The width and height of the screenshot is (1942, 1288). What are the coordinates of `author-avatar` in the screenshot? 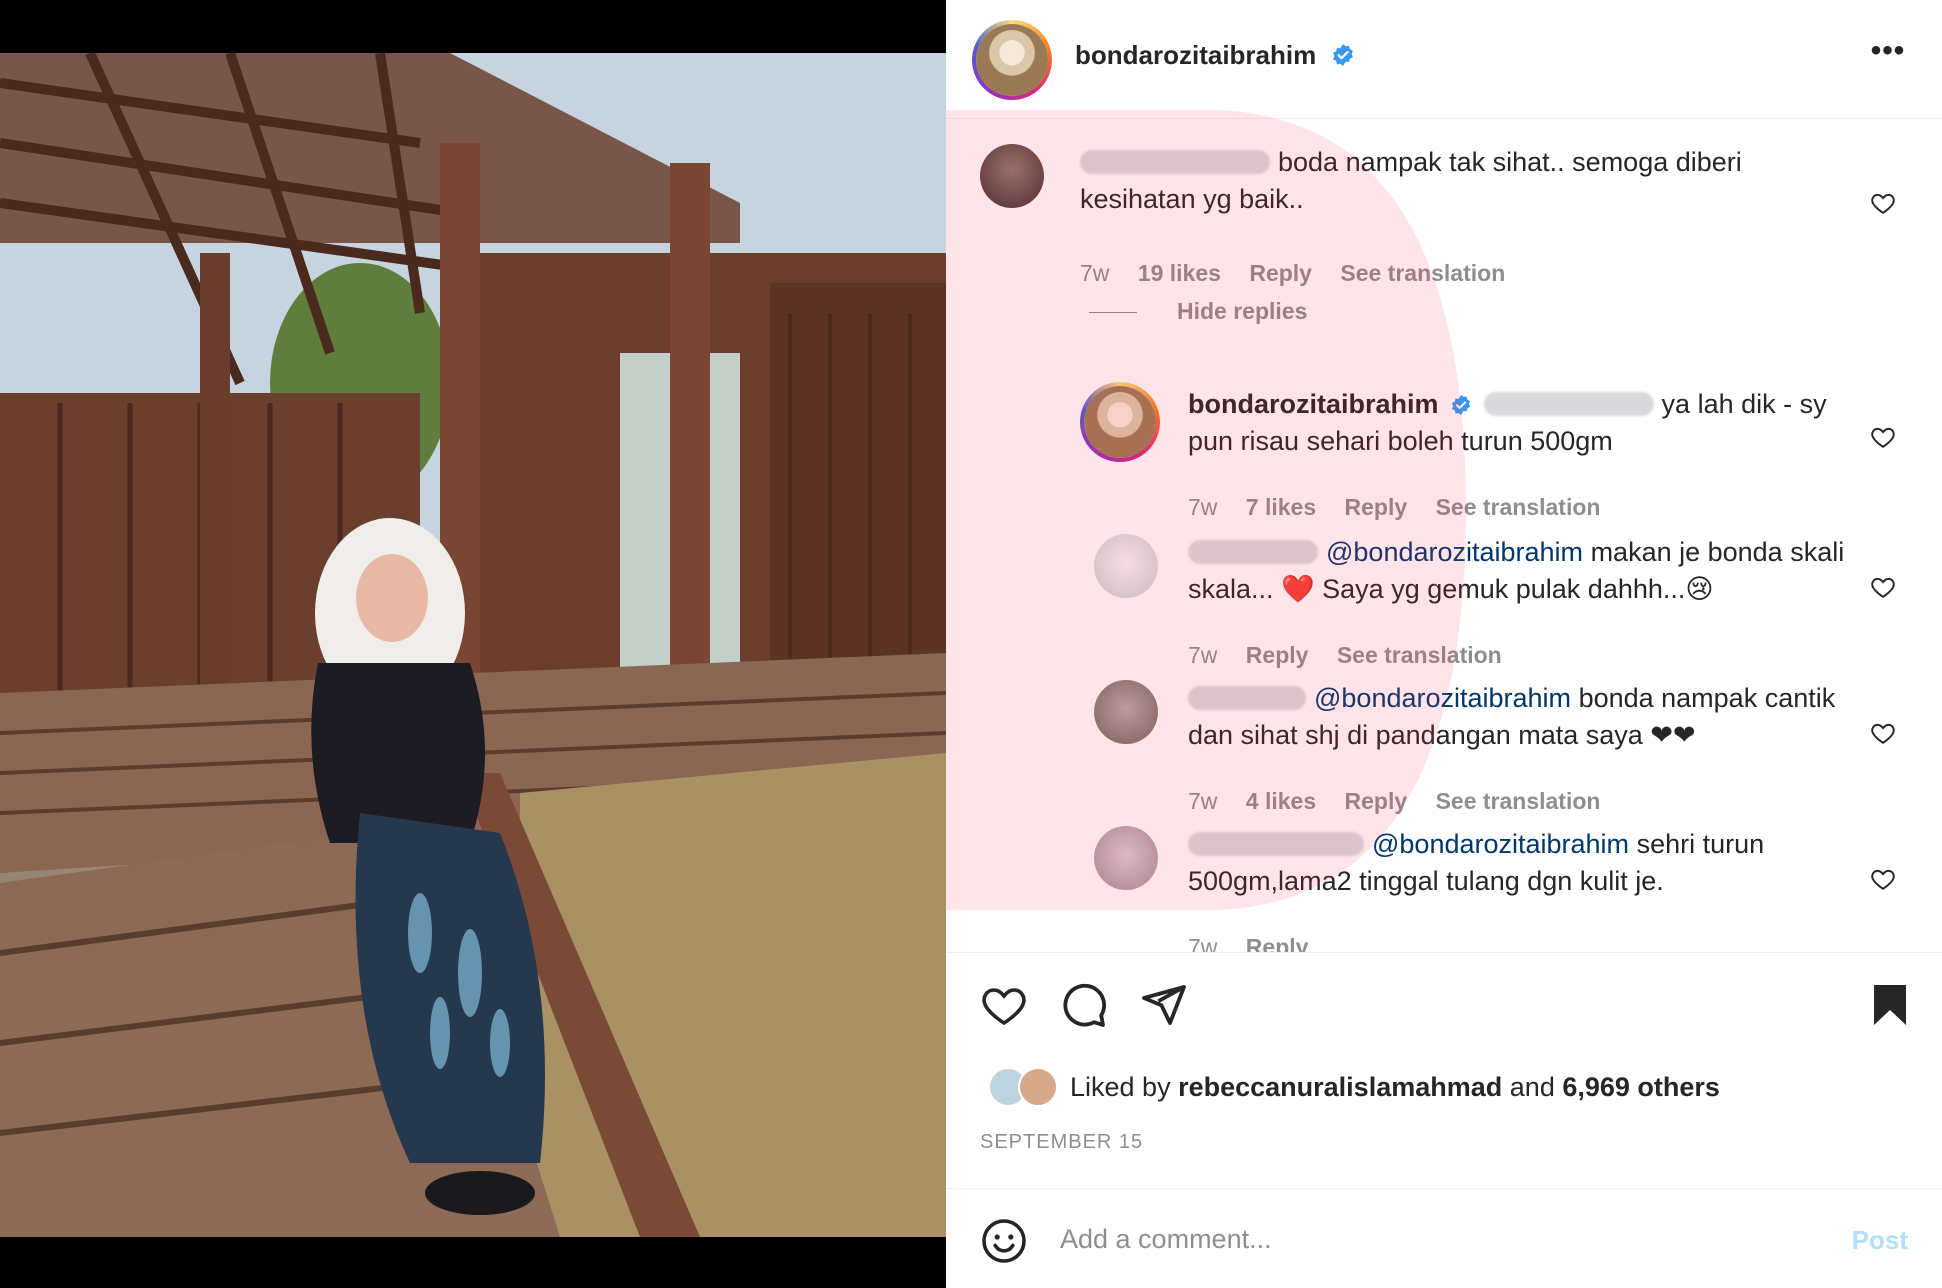 It's located at (1012, 60).